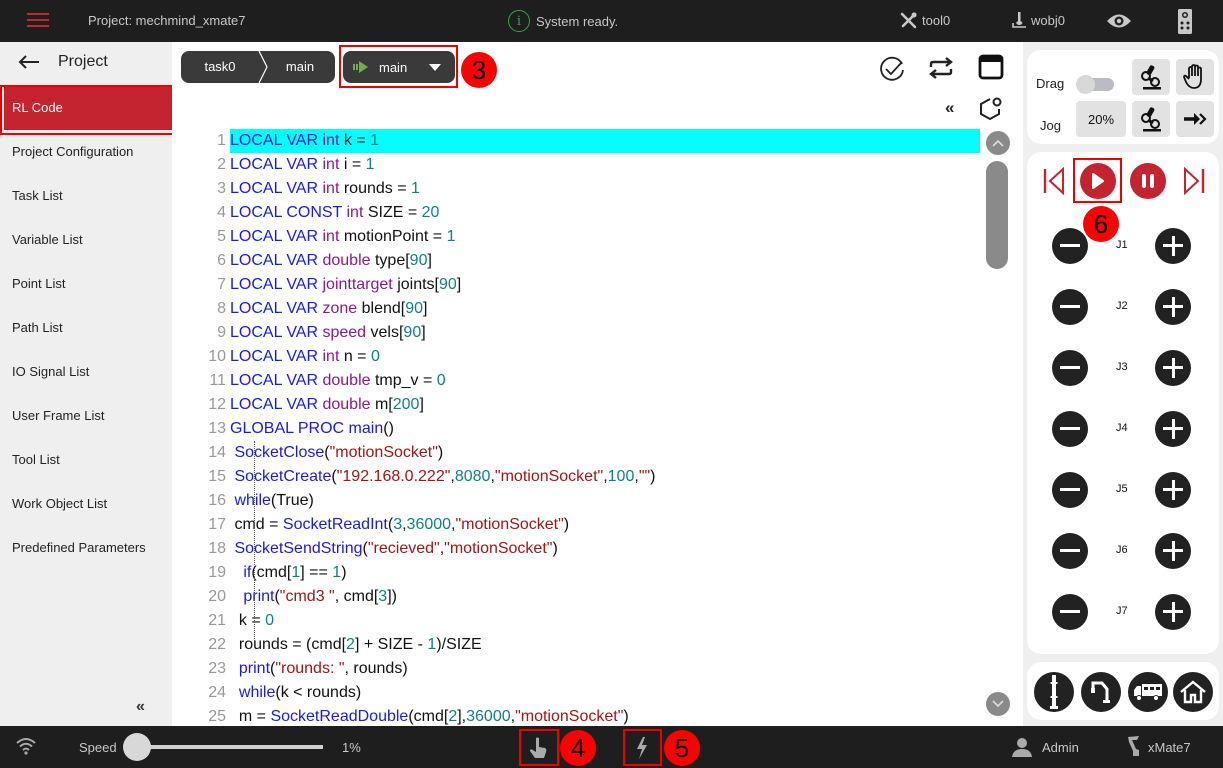 The image size is (1223, 768). Describe the element at coordinates (577, 165) in the screenshot. I see `code-line: 2 LOCAL VAR int i = 1` at that location.